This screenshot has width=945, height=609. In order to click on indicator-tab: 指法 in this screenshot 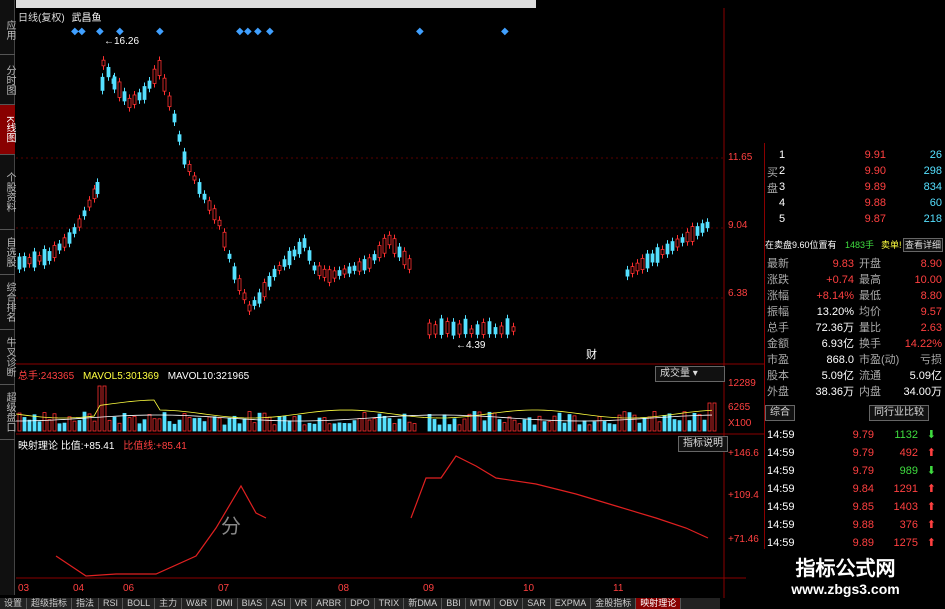, I will do `click(86, 603)`.